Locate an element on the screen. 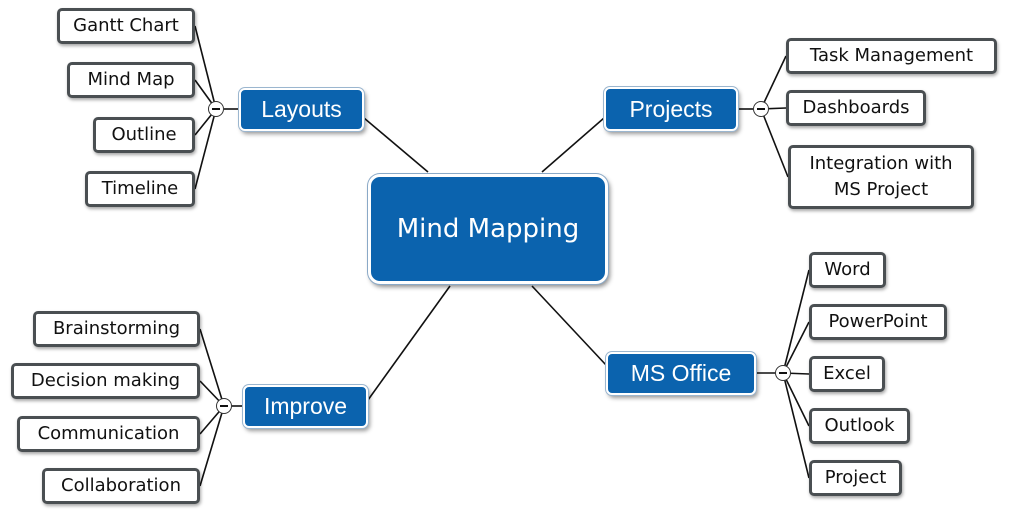  subtopic-label: Brainstorming is located at coordinates (116, 328).